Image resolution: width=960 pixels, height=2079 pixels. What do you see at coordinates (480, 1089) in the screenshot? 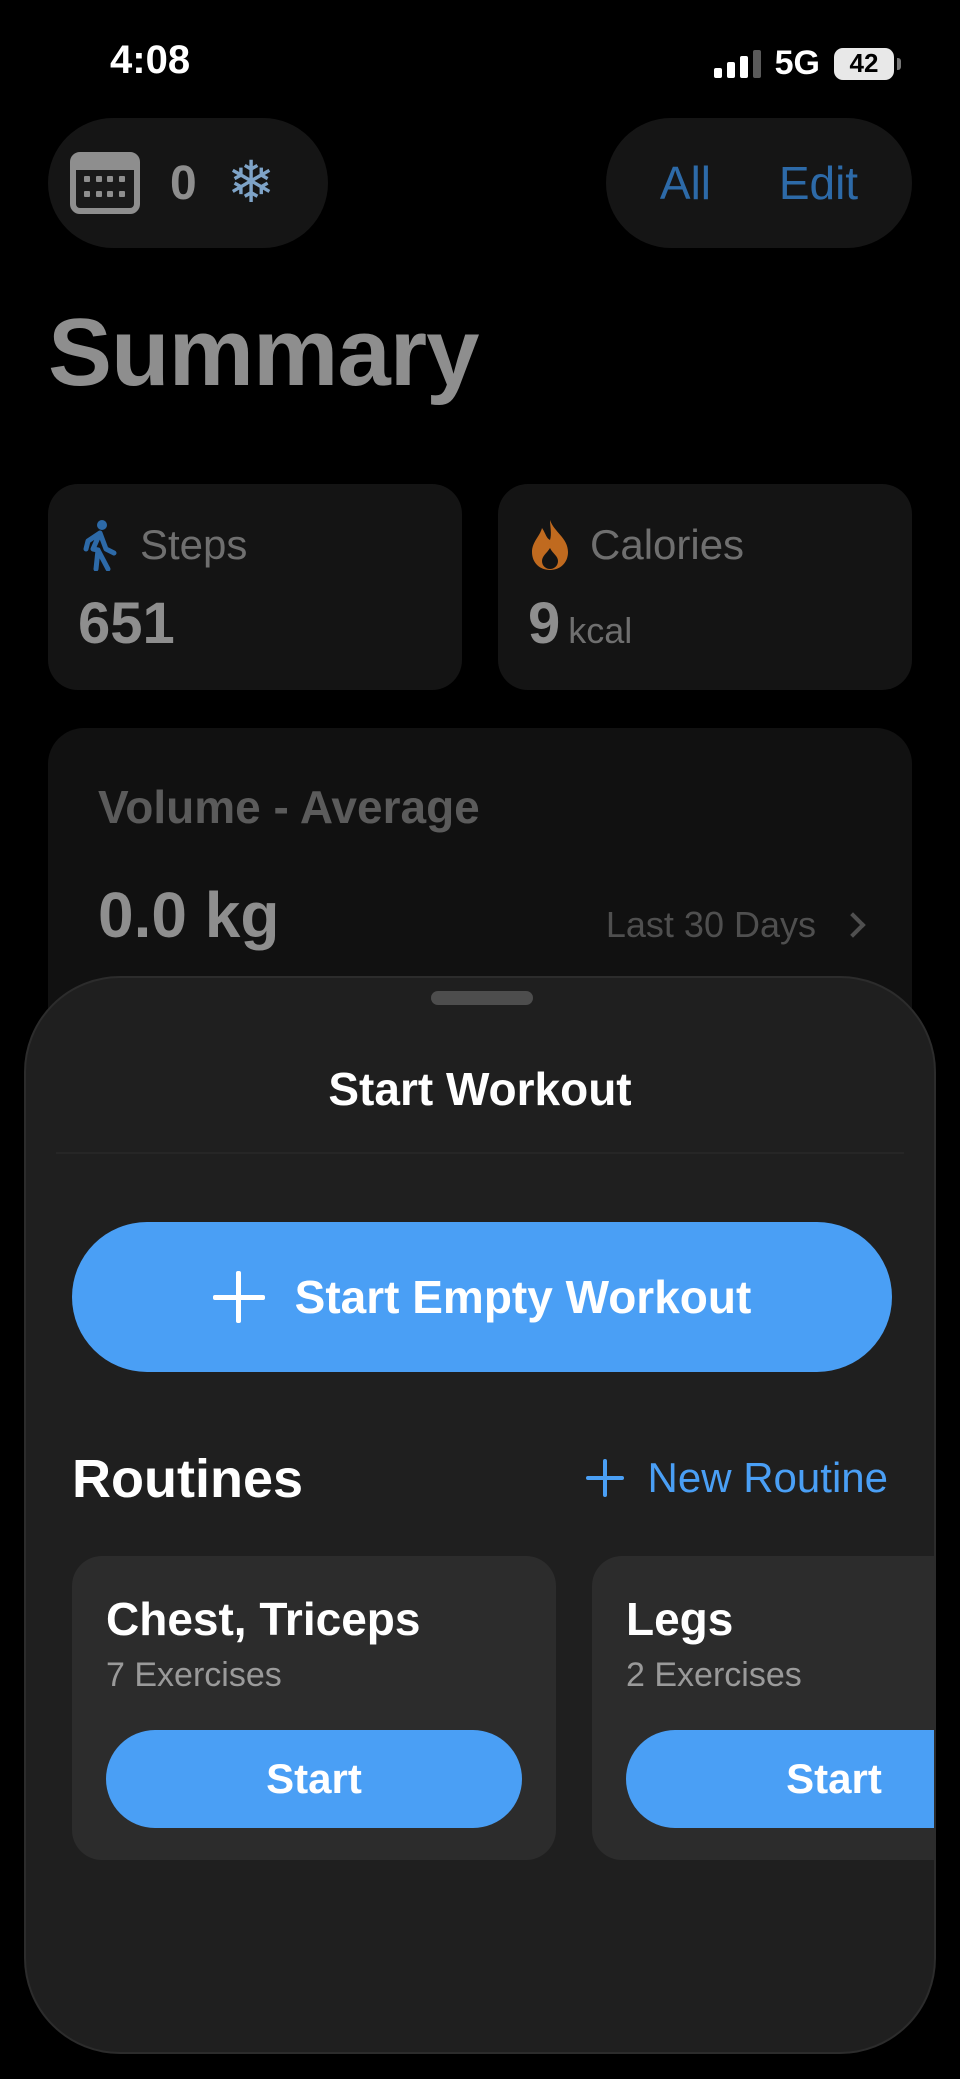
I see `sheet-title: Start Workout` at bounding box center [480, 1089].